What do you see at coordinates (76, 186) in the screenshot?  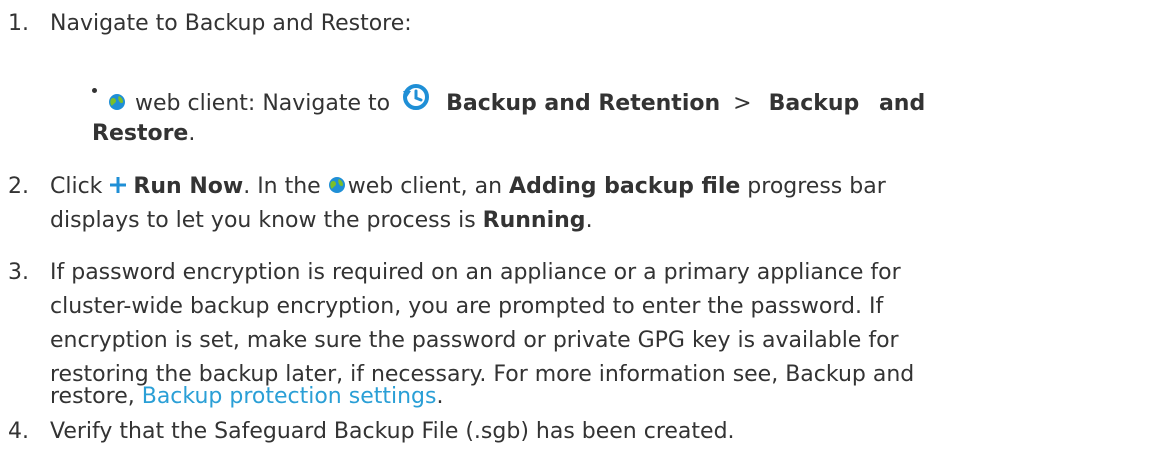 I see `click-label: Click` at bounding box center [76, 186].